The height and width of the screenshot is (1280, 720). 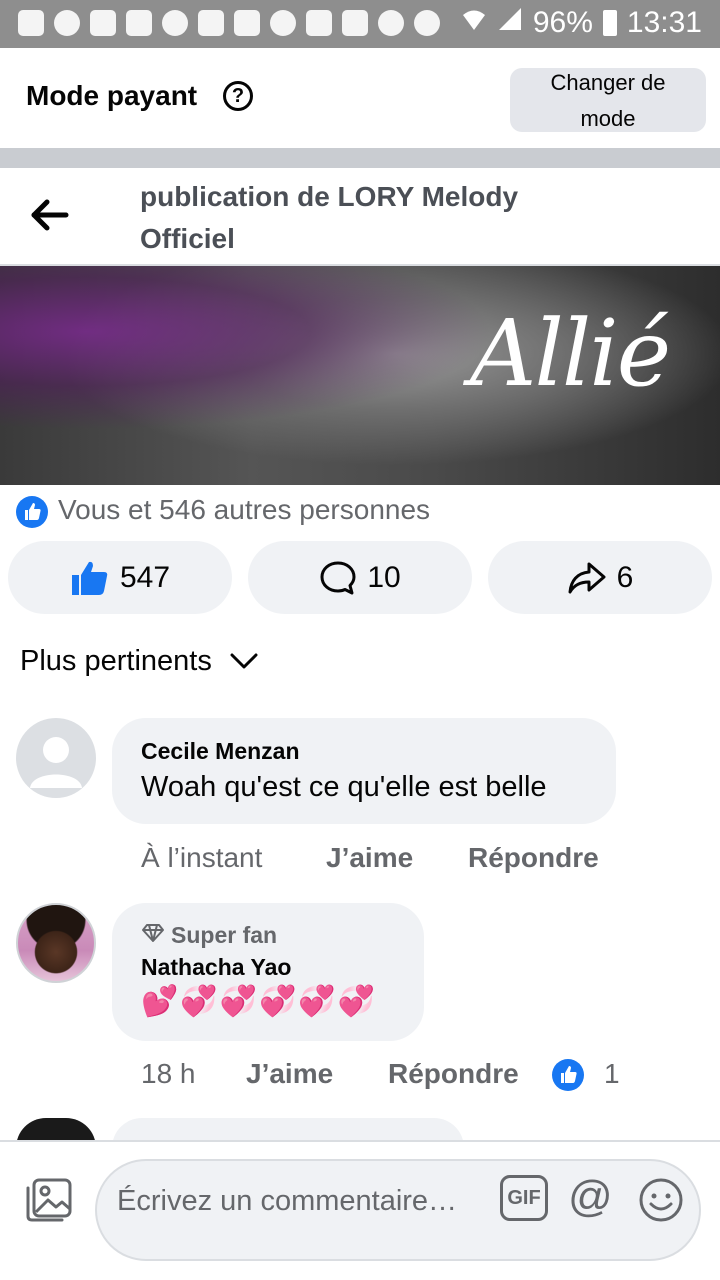 What do you see at coordinates (384, 577) in the screenshot?
I see `comment-count: 10` at bounding box center [384, 577].